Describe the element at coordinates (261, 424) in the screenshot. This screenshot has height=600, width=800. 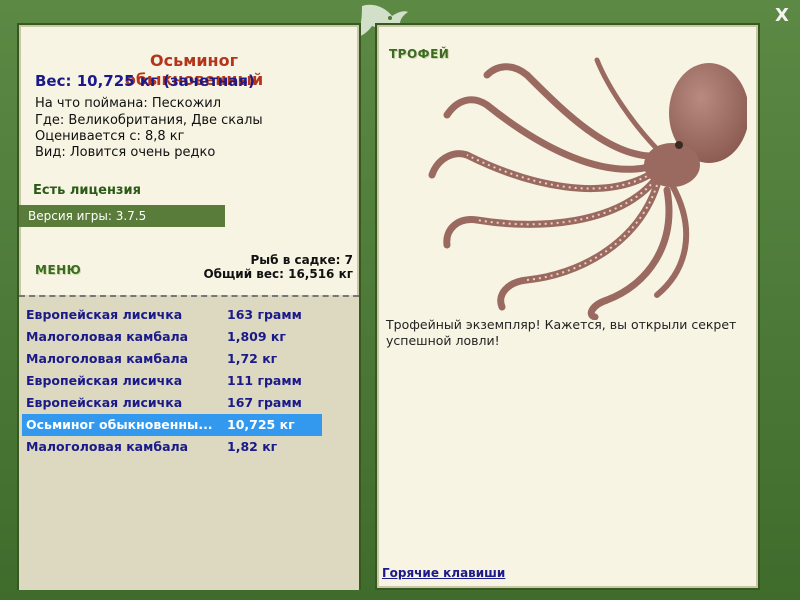
I see `list-item-weight: 10,725 кг` at that location.